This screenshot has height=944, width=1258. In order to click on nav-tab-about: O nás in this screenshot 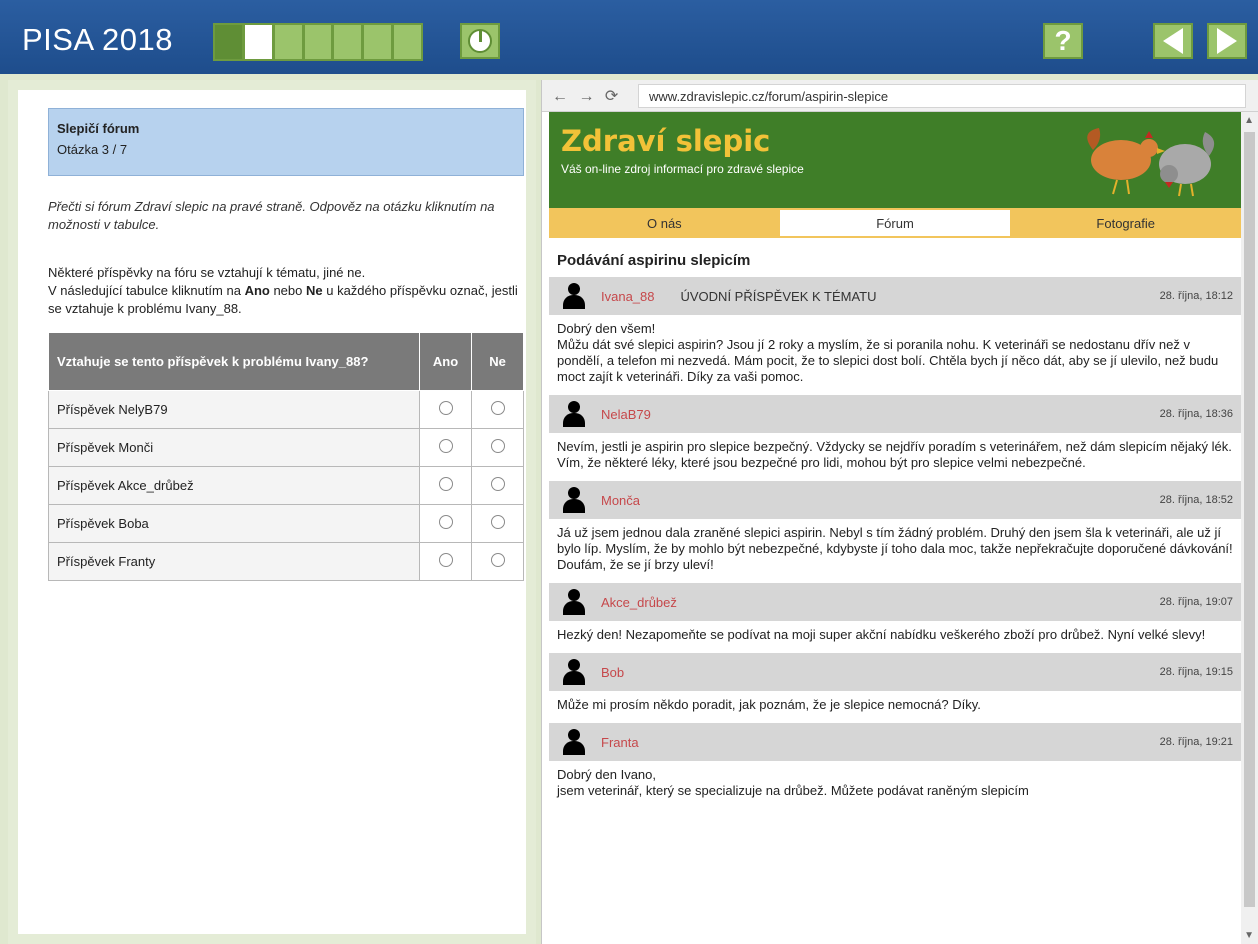, I will do `click(664, 223)`.